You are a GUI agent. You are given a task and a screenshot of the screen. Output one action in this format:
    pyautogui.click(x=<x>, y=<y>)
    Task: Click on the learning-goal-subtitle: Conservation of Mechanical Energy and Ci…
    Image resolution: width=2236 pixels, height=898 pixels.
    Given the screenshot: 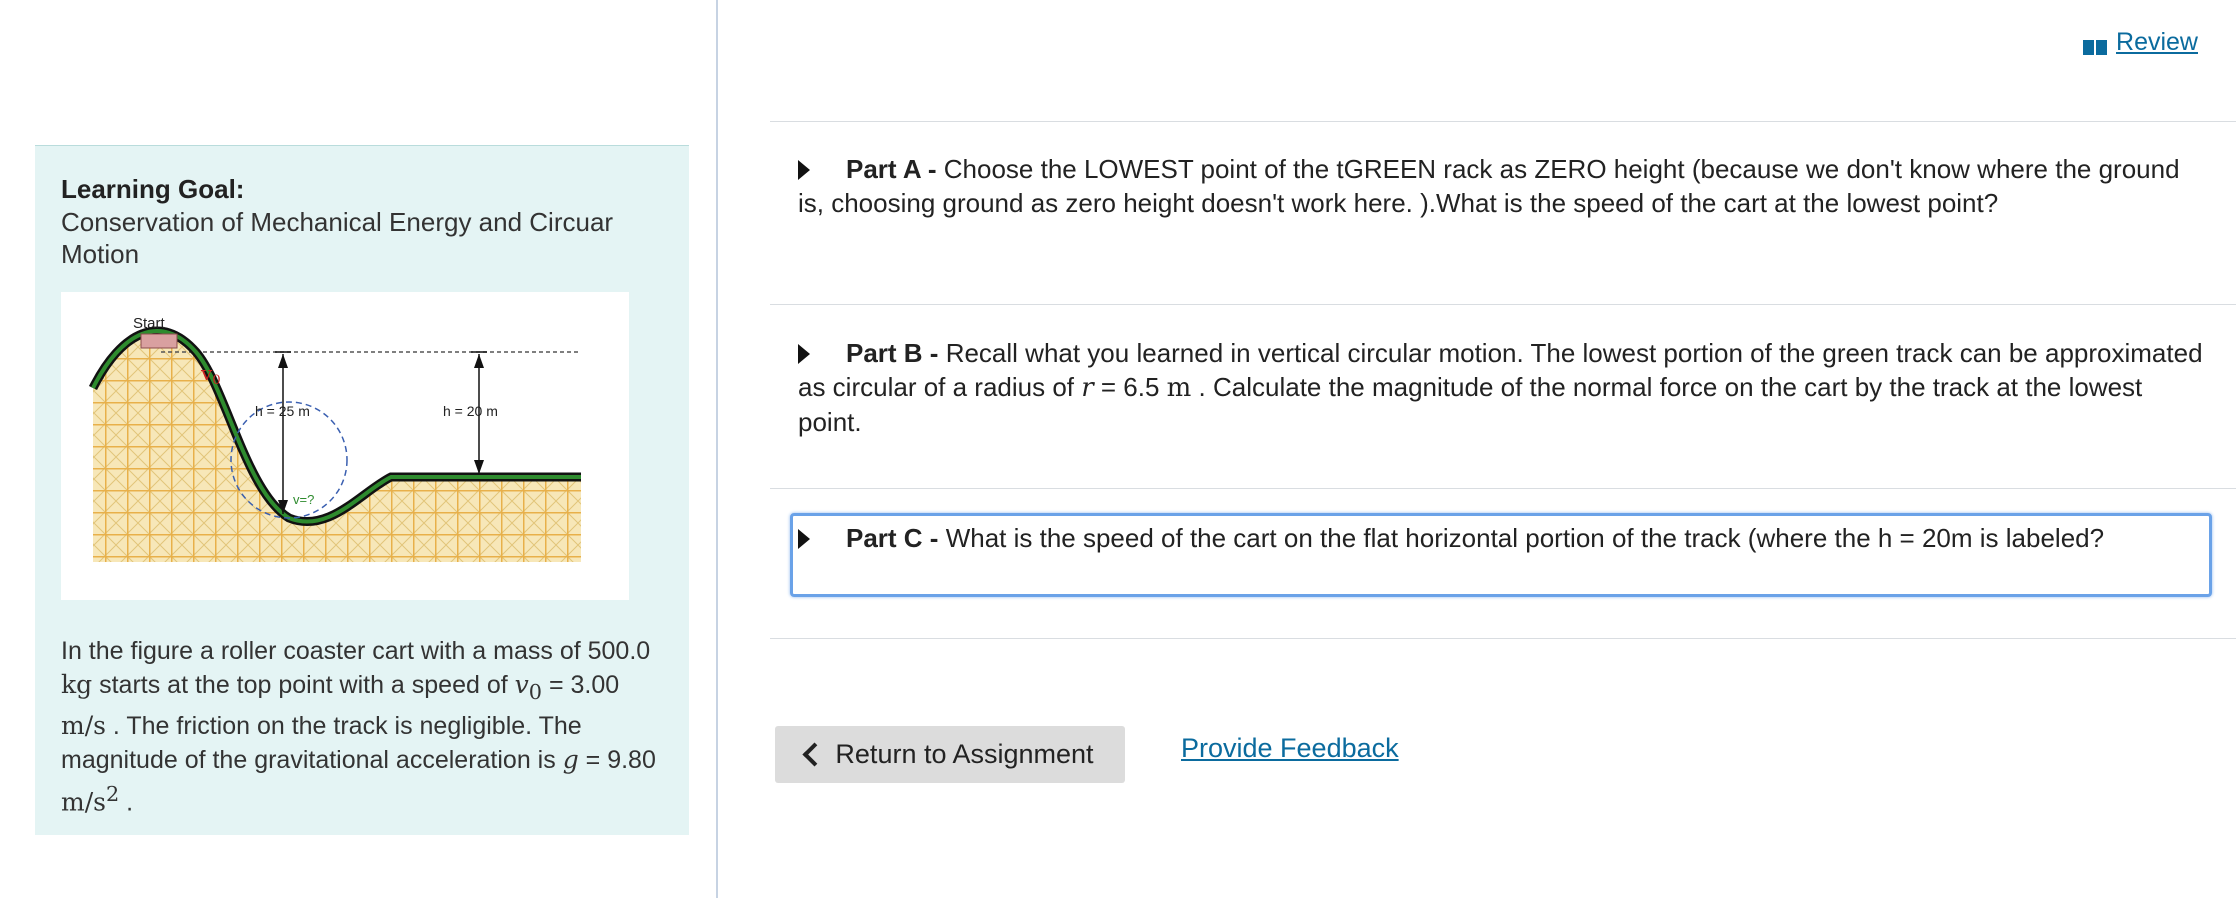 What is the action you would take?
    pyautogui.click(x=337, y=238)
    